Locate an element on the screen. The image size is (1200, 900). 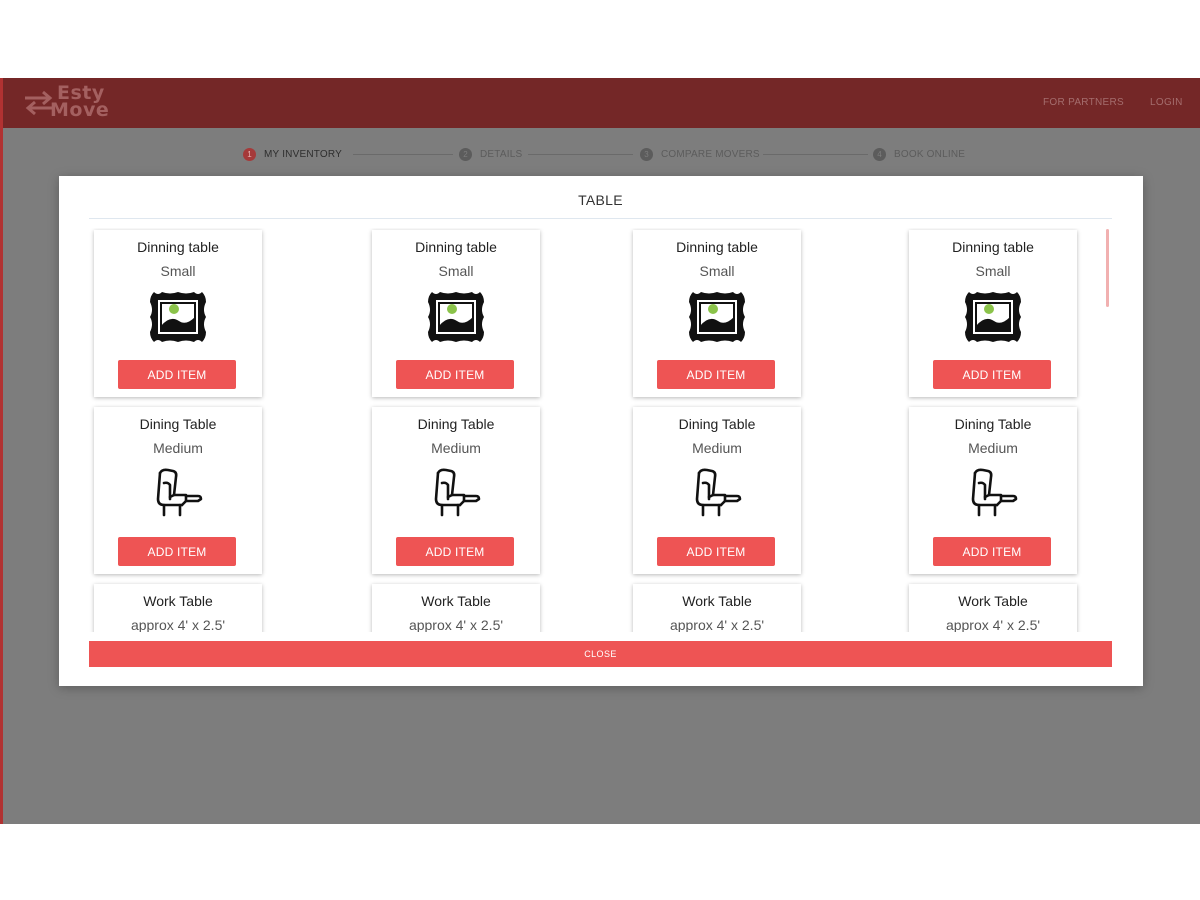
modal-title: TABLE is located at coordinates (600, 205).